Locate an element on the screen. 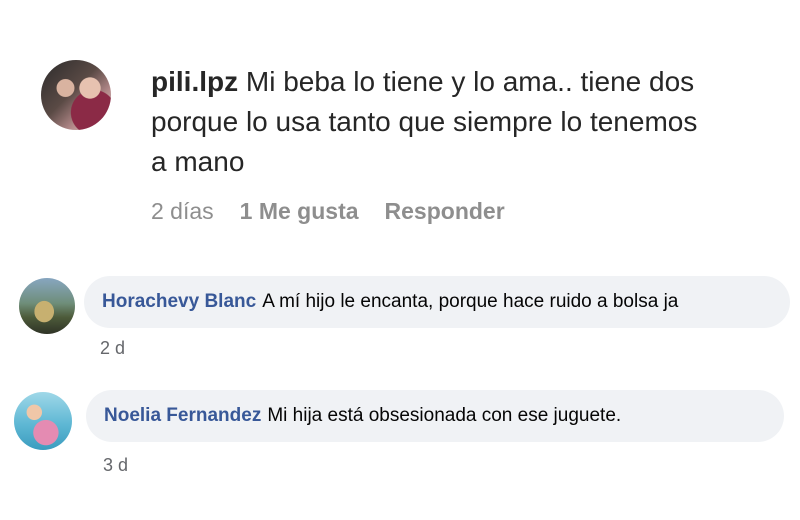  comment-meta: 2 días 1 Me gusta Responder is located at coordinates (328, 211).